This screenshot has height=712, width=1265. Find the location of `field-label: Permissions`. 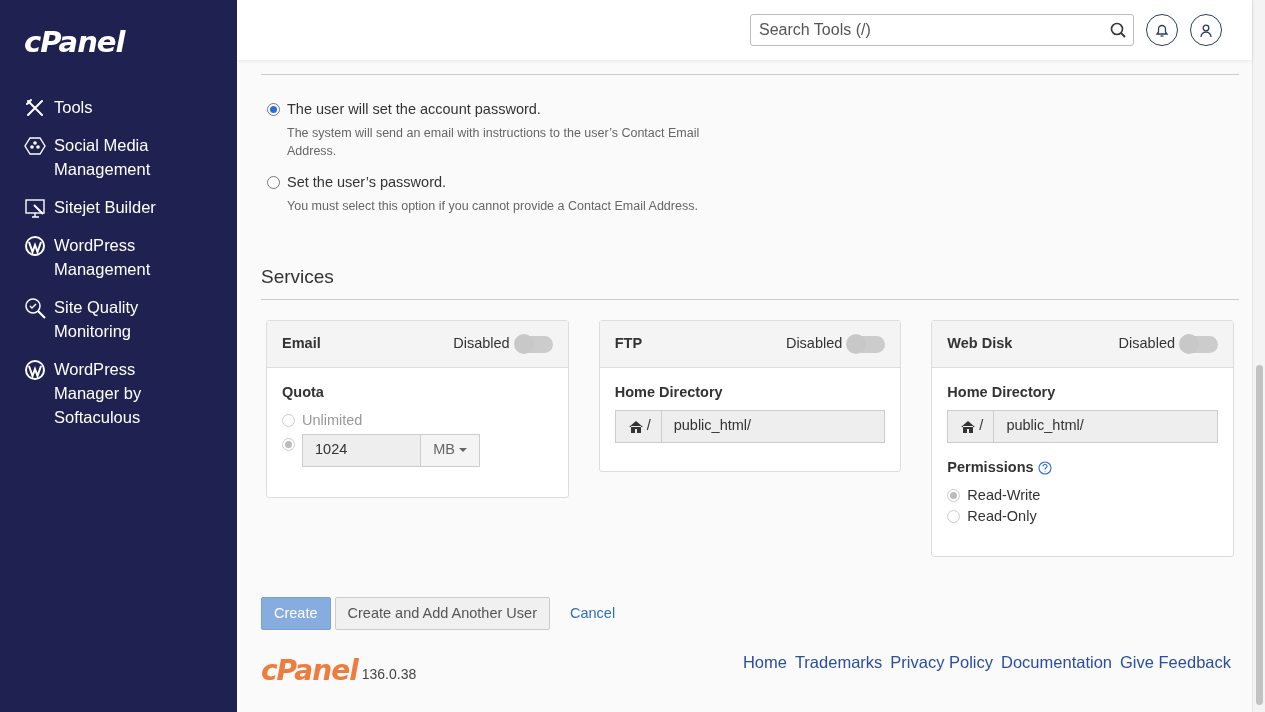

field-label: Permissions is located at coordinates (990, 467).